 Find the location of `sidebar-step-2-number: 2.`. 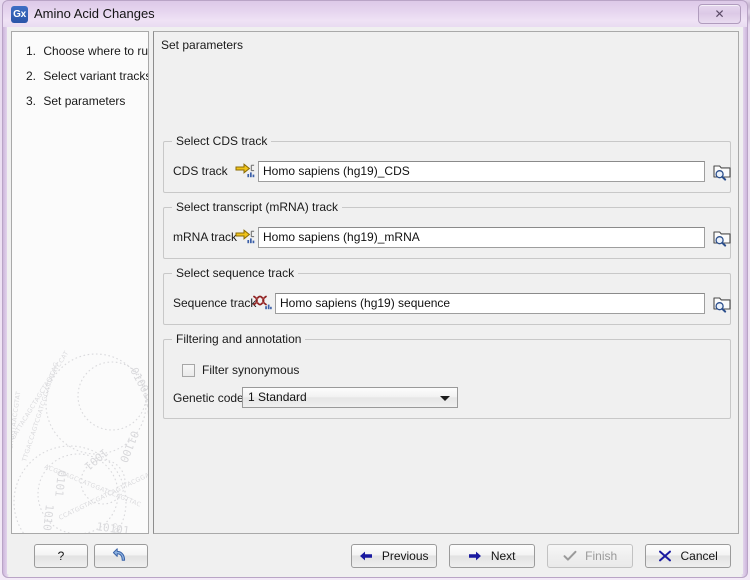

sidebar-step-2-number: 2. is located at coordinates (31, 76).